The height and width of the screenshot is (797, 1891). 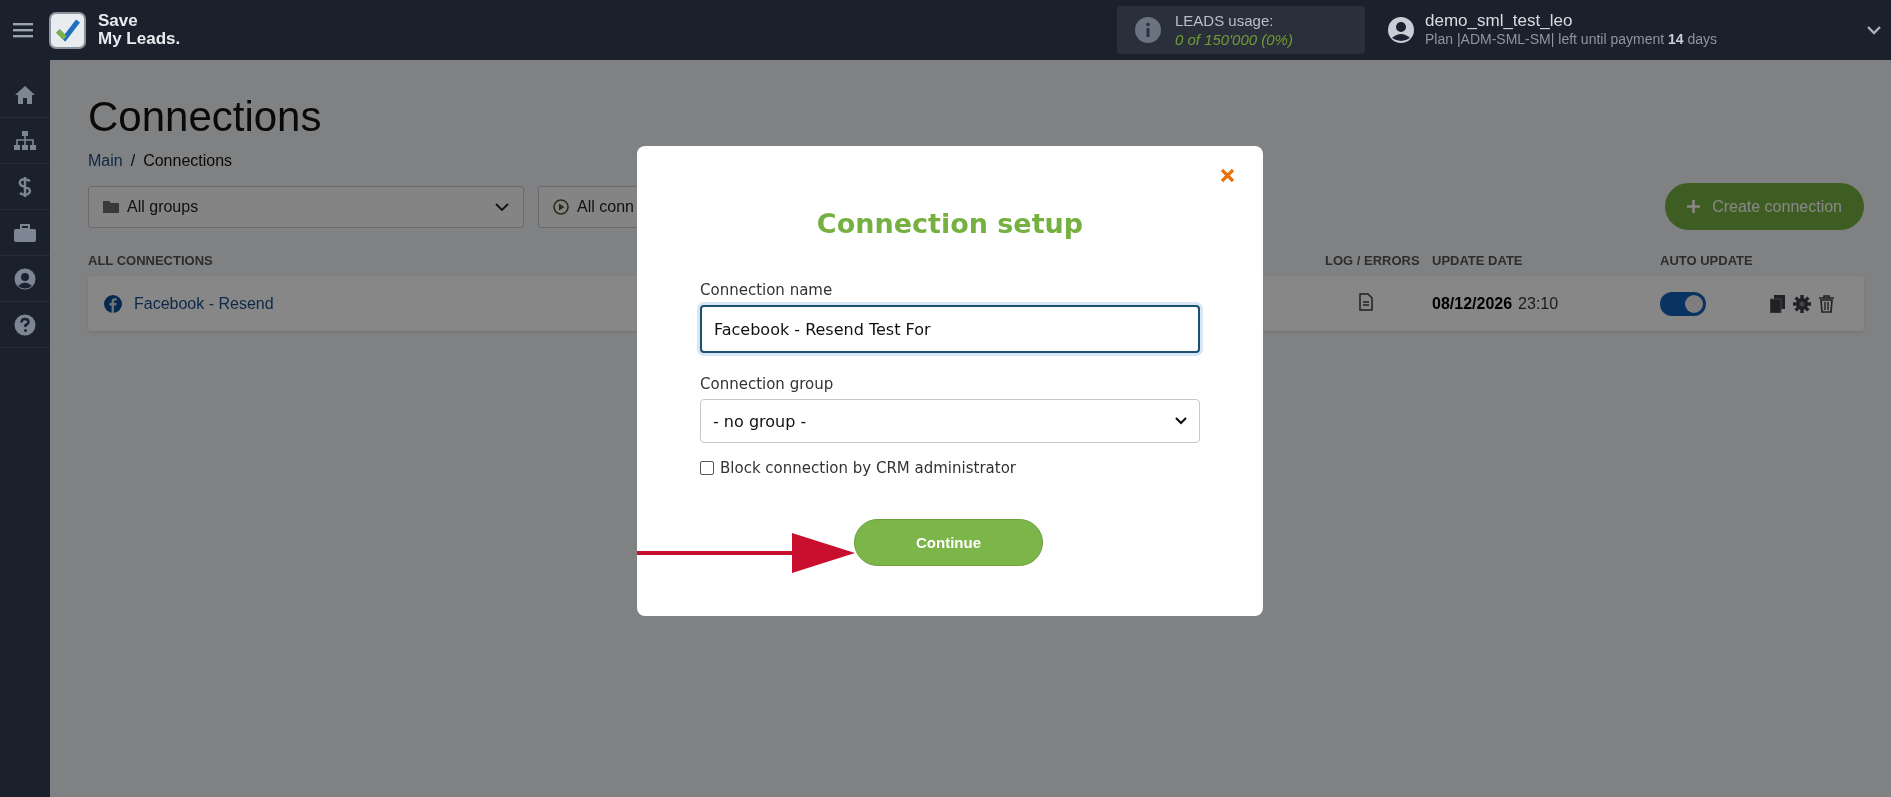 I want to click on update-time: 23:10, so click(x=1538, y=303).